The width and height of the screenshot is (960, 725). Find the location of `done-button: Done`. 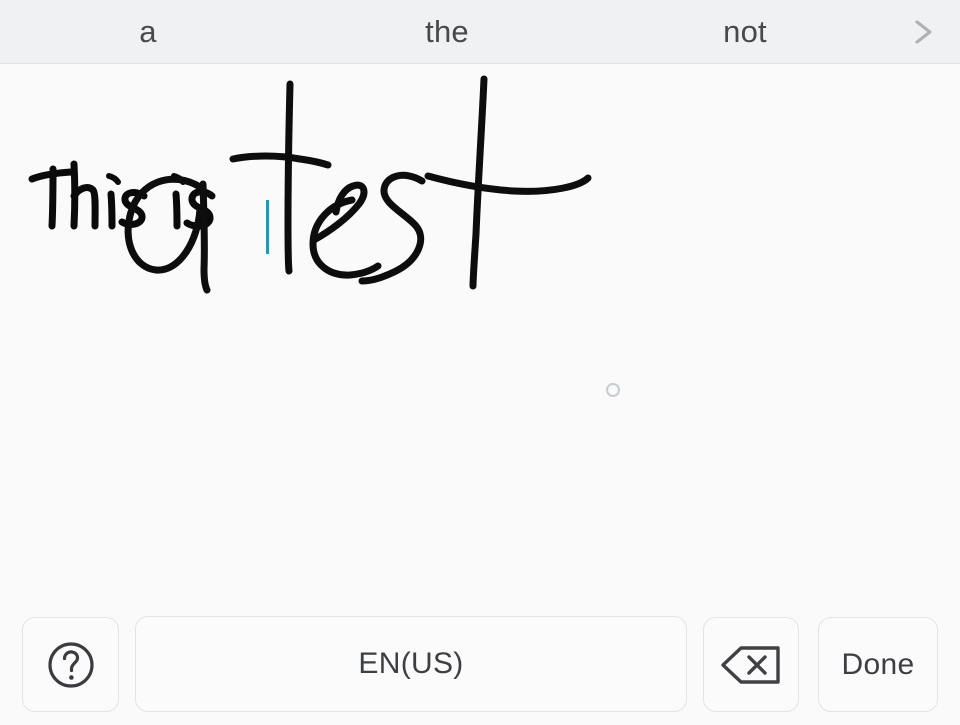

done-button: Done is located at coordinates (878, 664).